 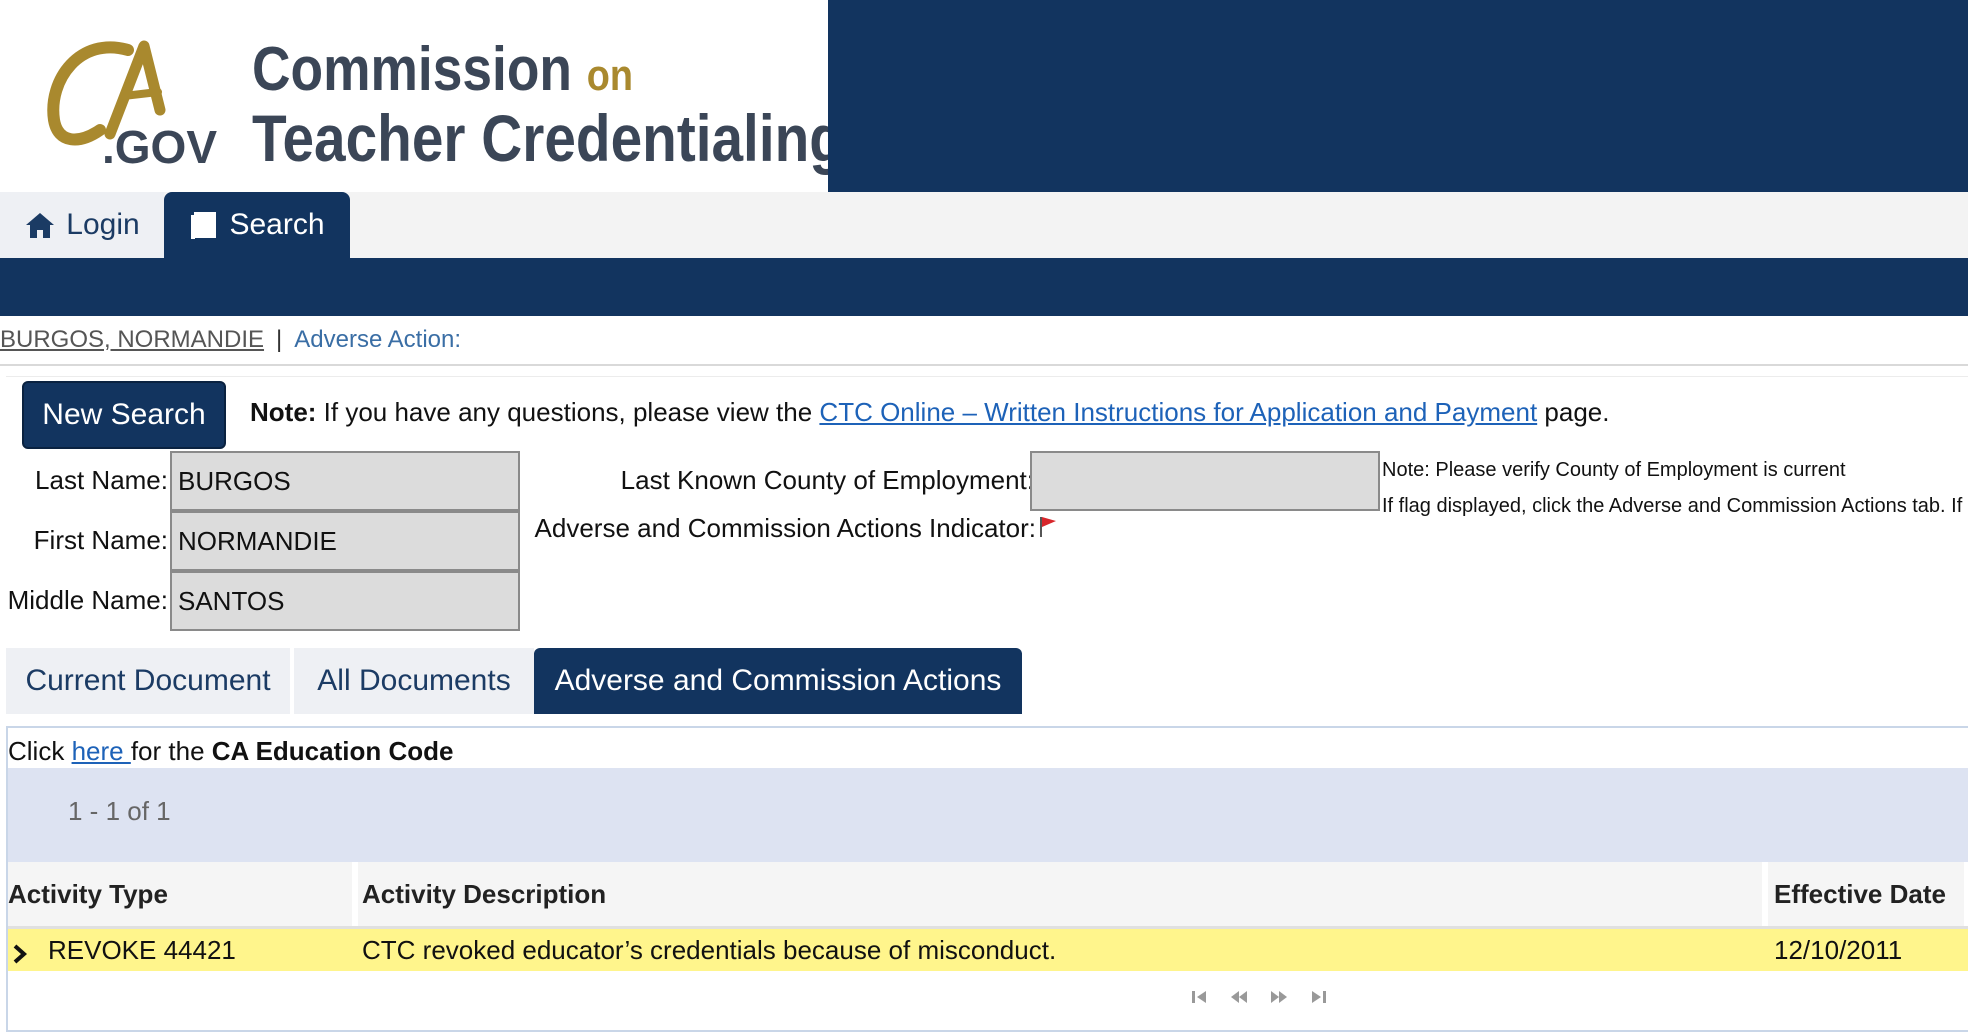 I want to click on chevron-right-icon, so click(x=20, y=954).